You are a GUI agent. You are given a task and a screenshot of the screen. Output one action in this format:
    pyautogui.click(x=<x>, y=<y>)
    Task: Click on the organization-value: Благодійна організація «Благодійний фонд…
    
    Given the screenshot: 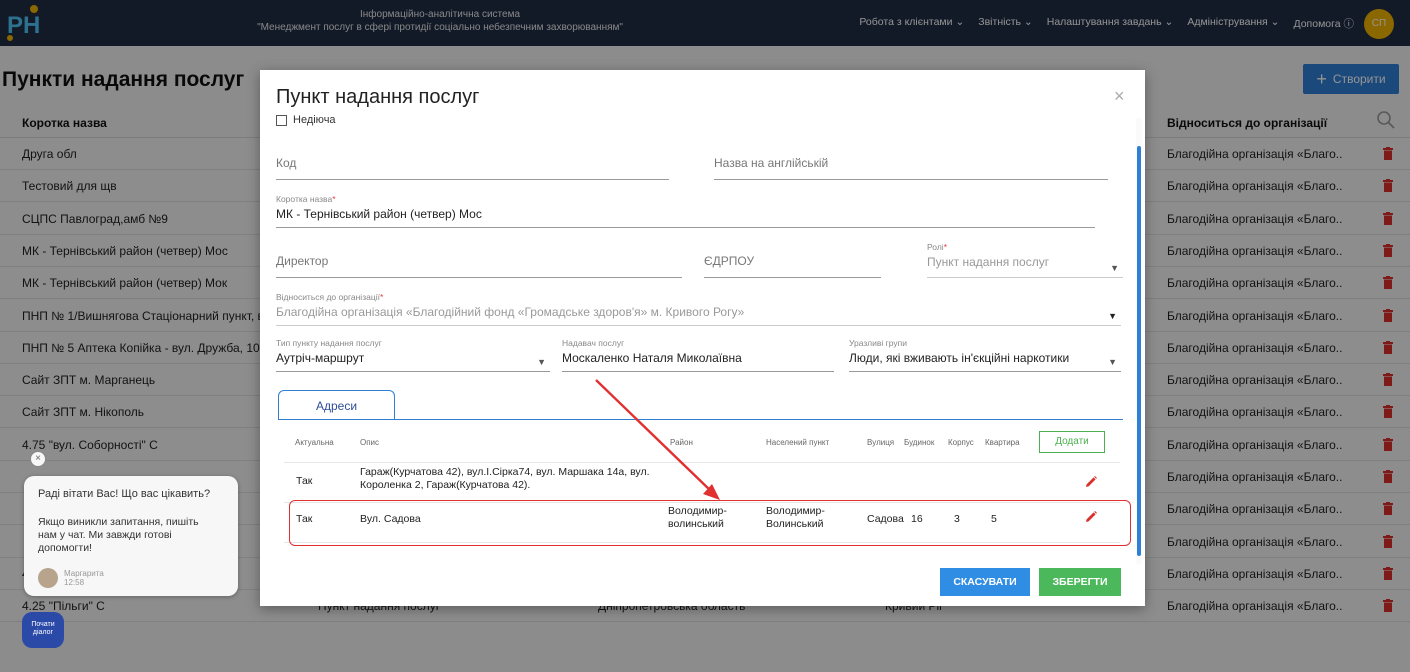 What is the action you would take?
    pyautogui.click(x=510, y=312)
    